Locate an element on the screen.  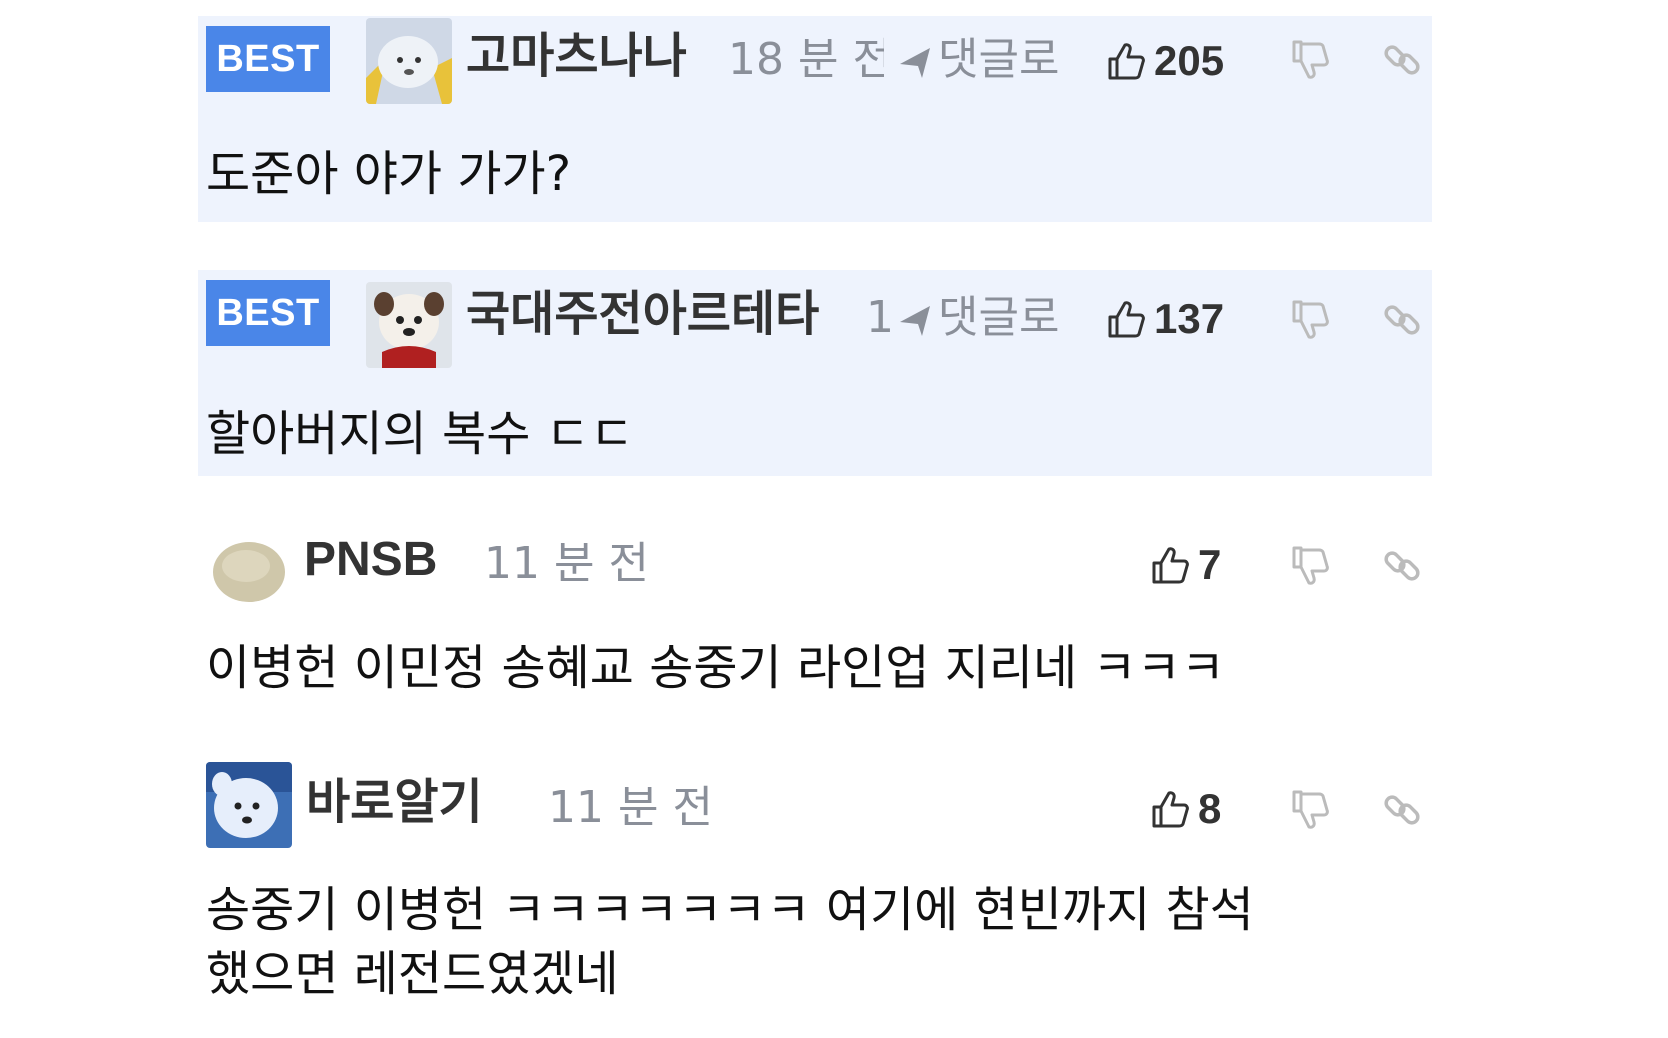
like-count: 7 is located at coordinates (1210, 564).